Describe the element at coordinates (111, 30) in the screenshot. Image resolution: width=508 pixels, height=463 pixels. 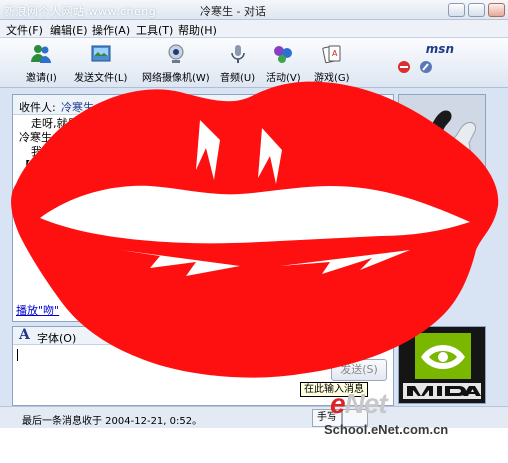
I see `menu-actions: 操作(A)` at that location.